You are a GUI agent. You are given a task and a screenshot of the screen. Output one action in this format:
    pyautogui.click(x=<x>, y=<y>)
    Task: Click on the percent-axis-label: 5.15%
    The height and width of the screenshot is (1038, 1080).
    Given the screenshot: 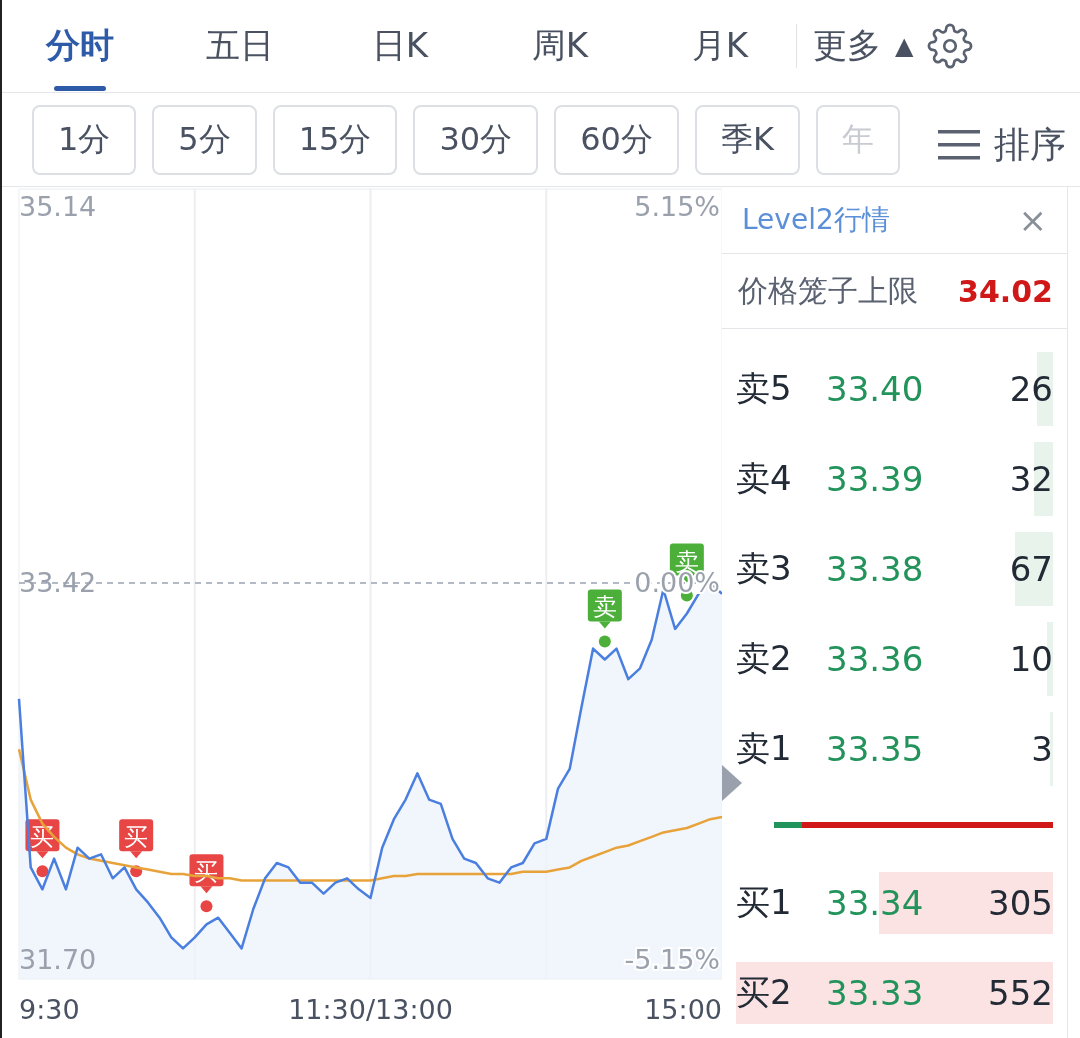 What is the action you would take?
    pyautogui.click(x=677, y=206)
    